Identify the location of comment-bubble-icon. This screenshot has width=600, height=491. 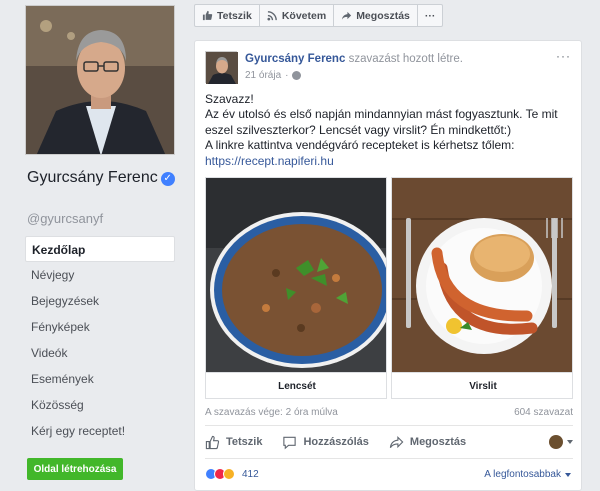
(290, 442).